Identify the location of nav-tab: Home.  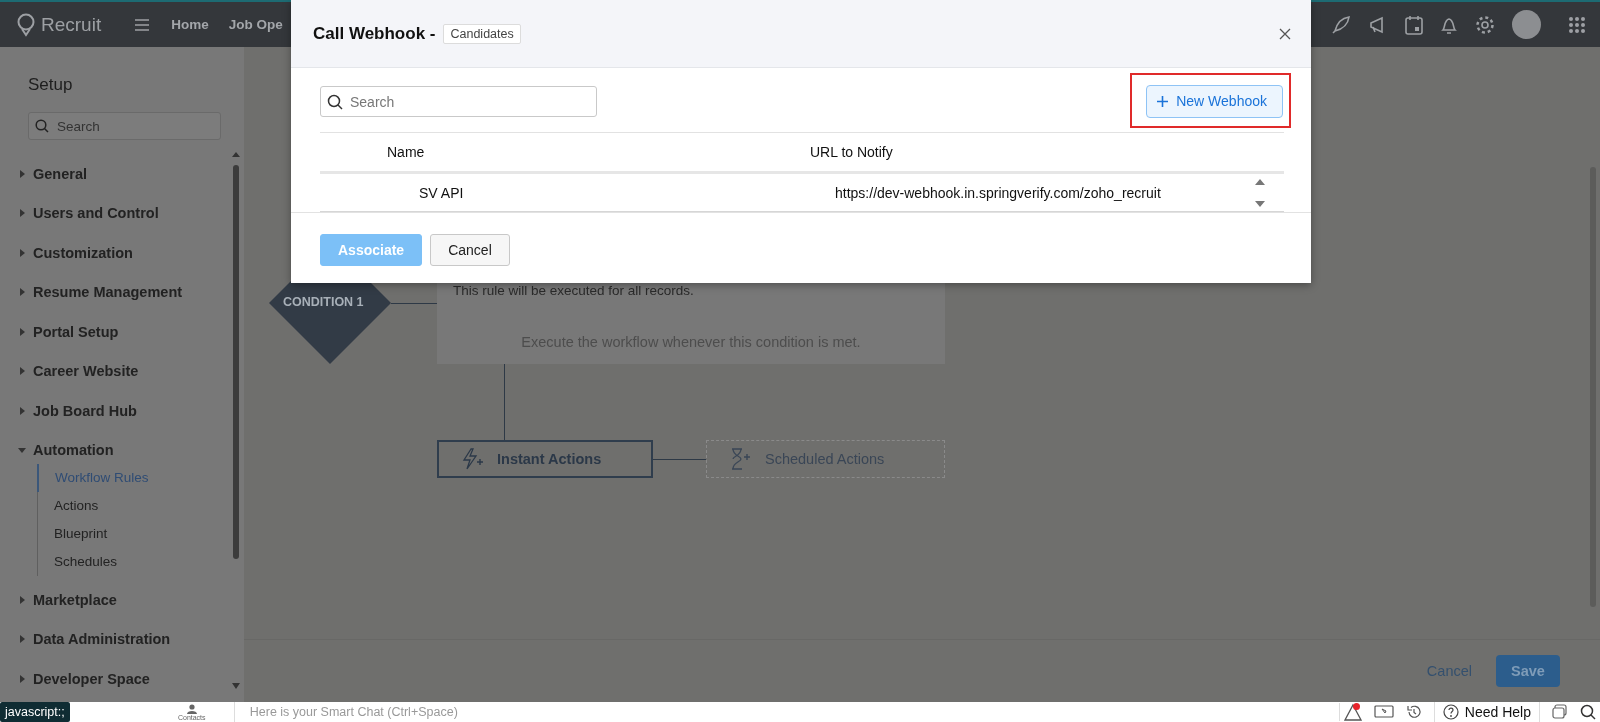
(190, 24).